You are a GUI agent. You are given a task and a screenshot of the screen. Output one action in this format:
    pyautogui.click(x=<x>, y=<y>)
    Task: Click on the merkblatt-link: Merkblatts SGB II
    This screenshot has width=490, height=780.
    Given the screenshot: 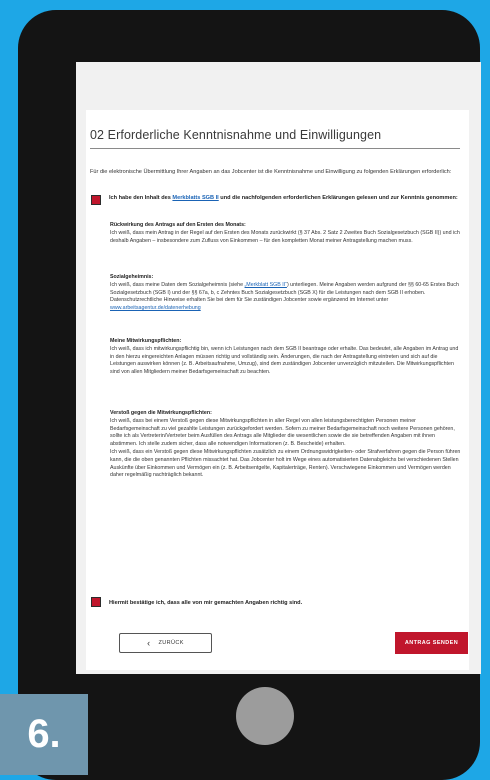 What is the action you would take?
    pyautogui.click(x=195, y=198)
    